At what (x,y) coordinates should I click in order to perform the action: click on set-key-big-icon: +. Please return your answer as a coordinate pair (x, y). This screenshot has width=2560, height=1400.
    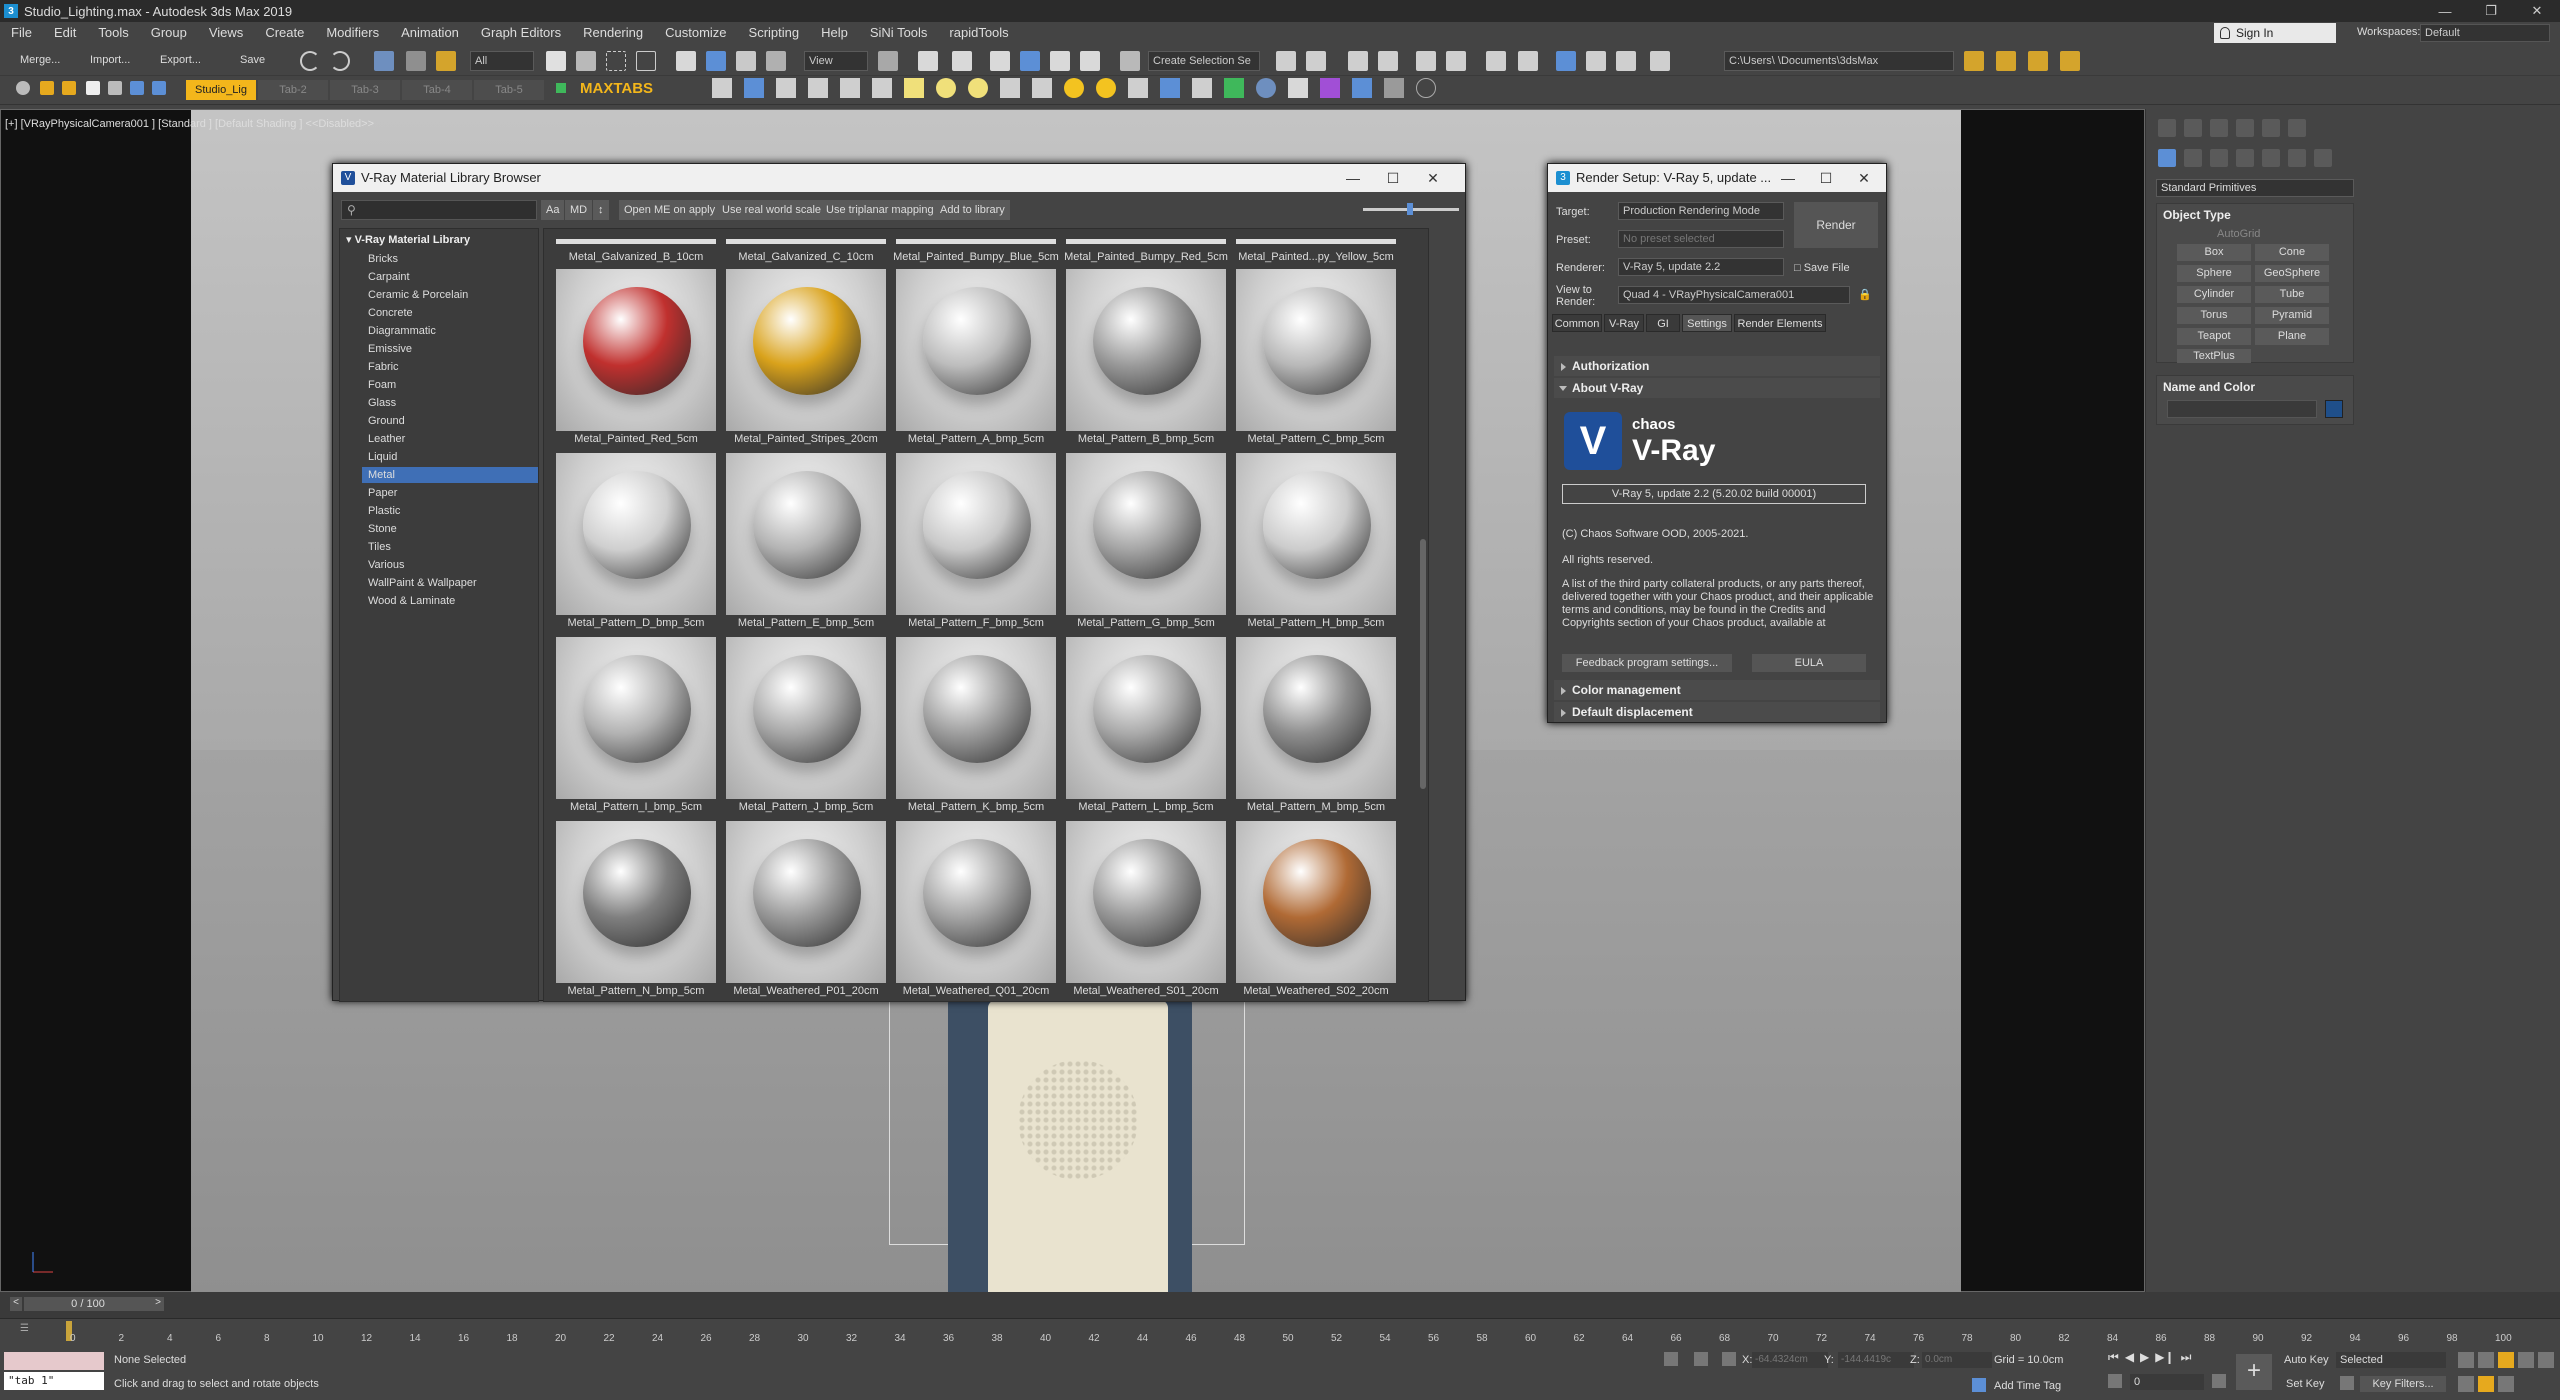
    Looking at the image, I should click on (2254, 1372).